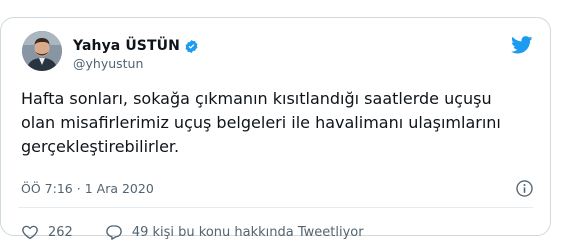 The width and height of the screenshot is (565, 250). Describe the element at coordinates (47, 232) in the screenshot. I see `like-button: 262` at that location.